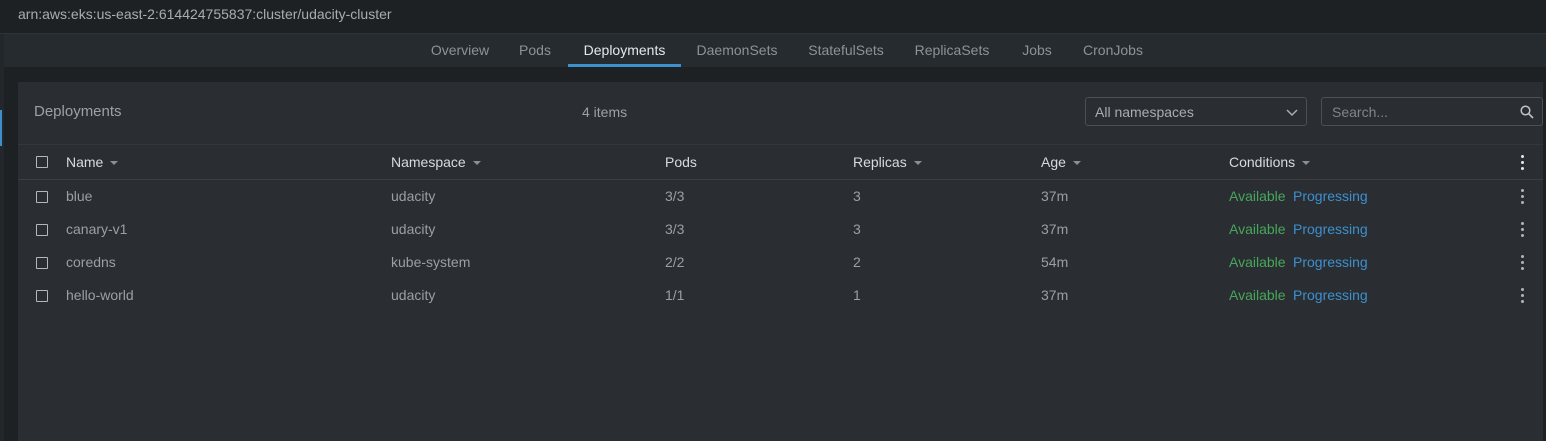 This screenshot has height=441, width=1546. I want to click on cell-name: canary-v1, so click(97, 229).